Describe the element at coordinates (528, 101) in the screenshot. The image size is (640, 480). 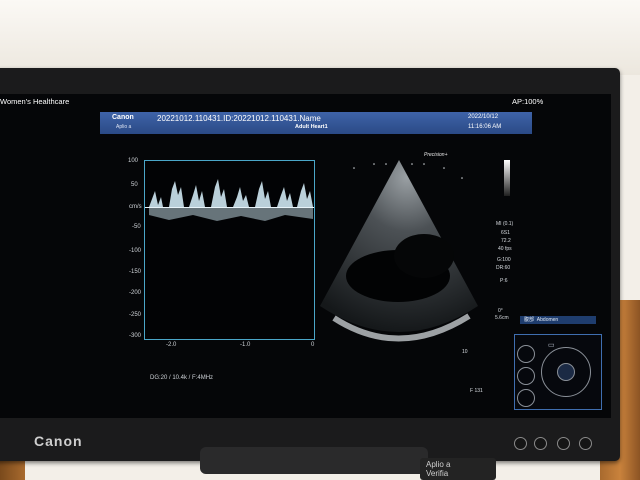
I see `ap-indicator: AP:100%` at that location.